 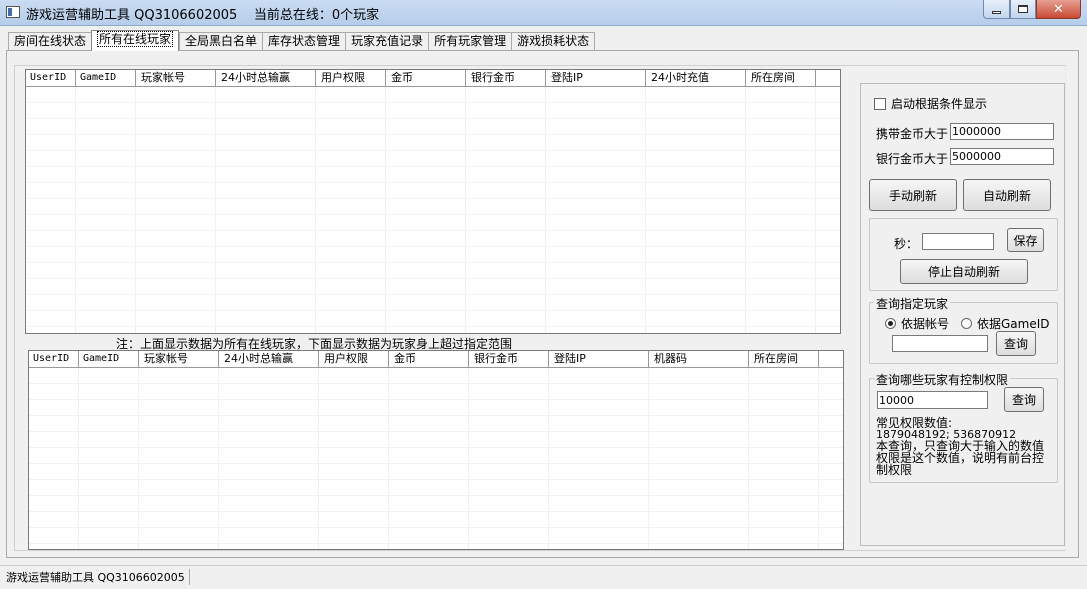 I want to click on title-bar: 游戏运营辅助工具 QQ3106602005 当前总在线：0个玩家 ✕, so click(x=543, y=13).